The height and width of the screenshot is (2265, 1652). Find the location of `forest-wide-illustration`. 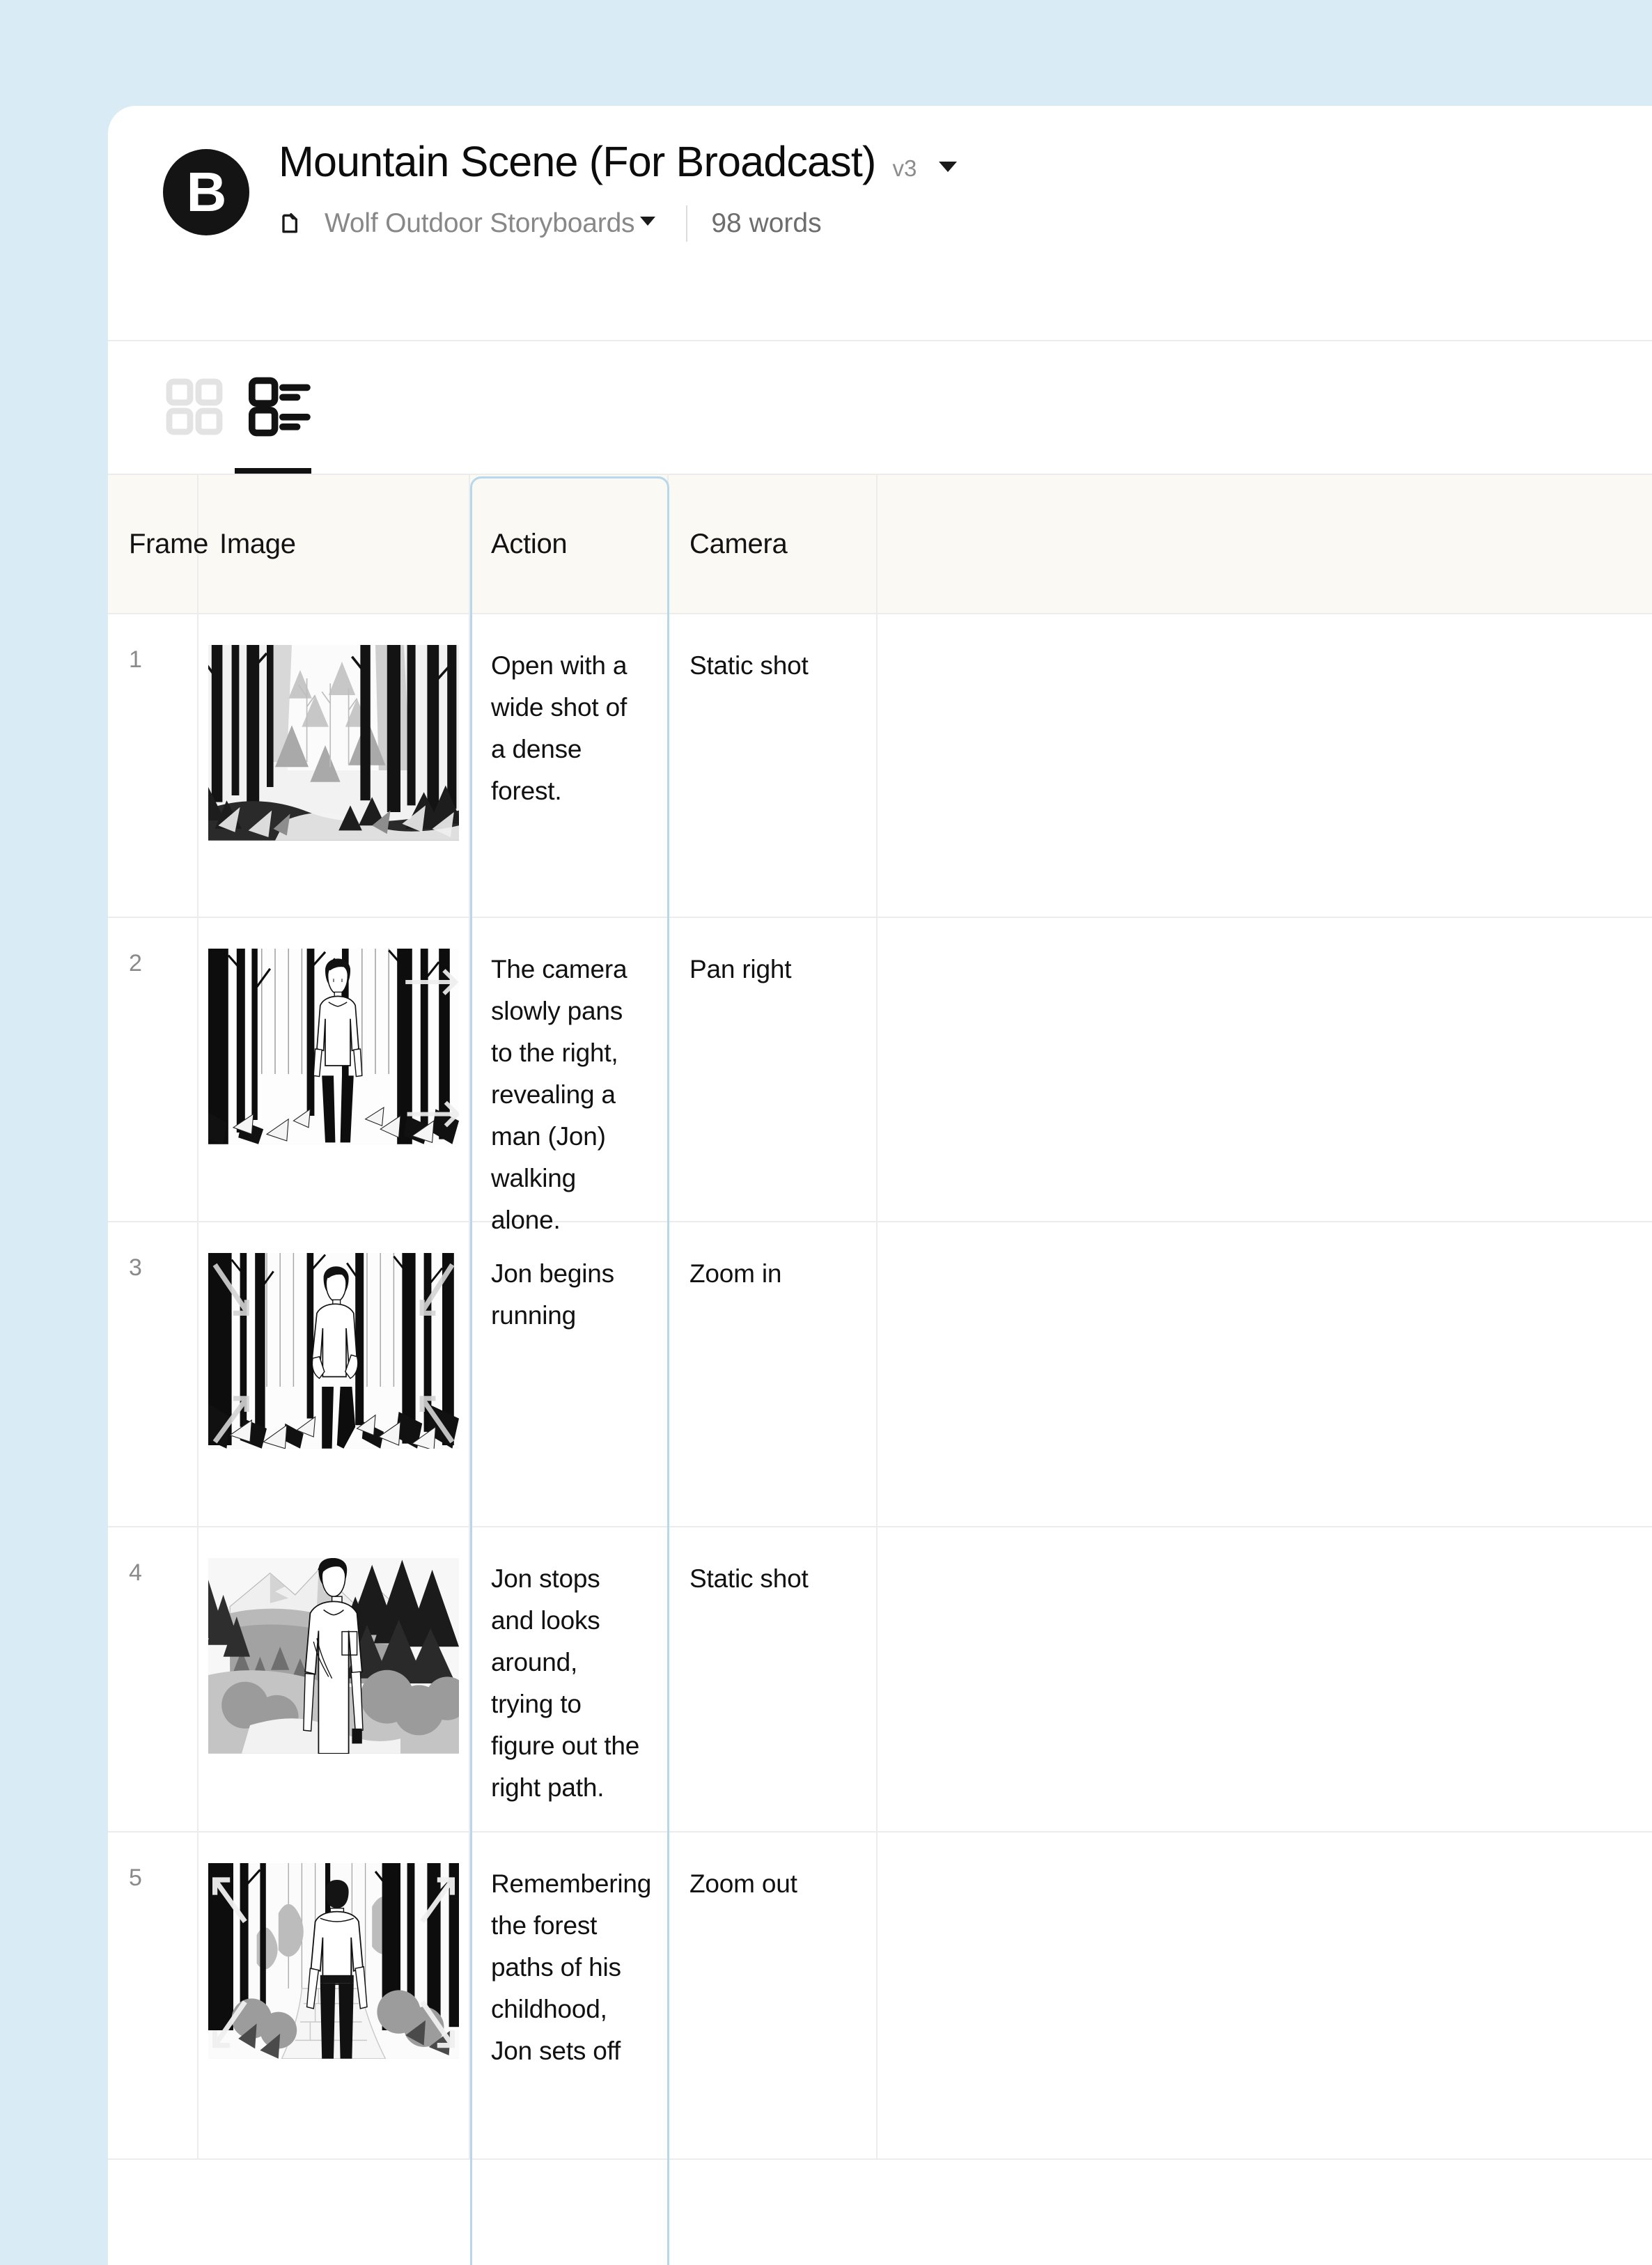

forest-wide-illustration is located at coordinates (333, 743).